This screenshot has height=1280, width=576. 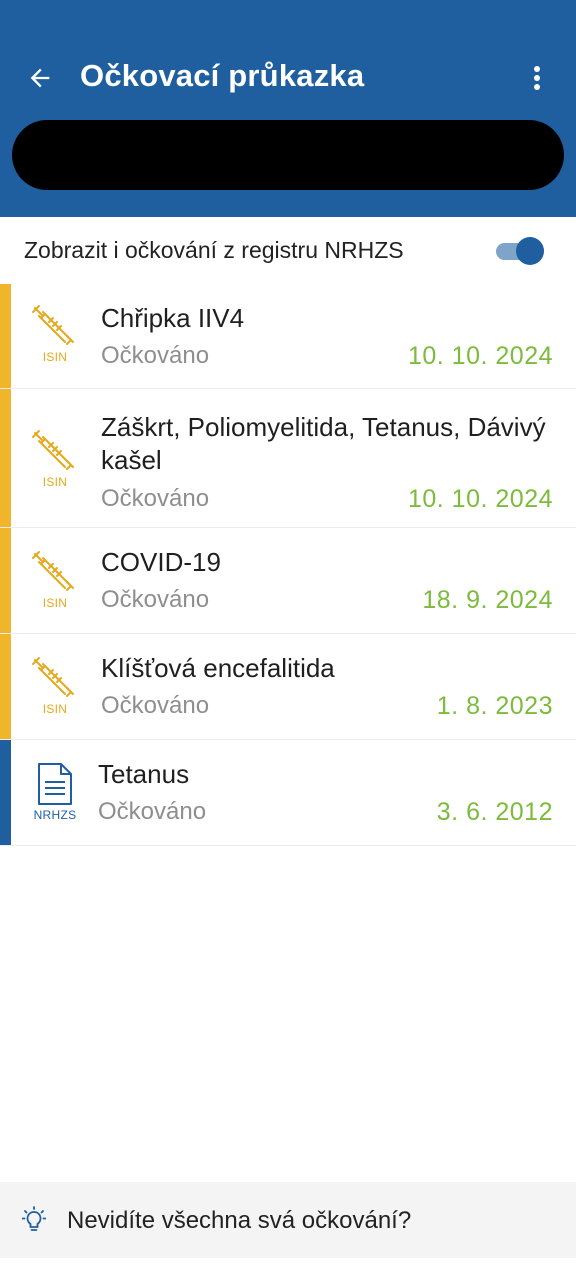 I want to click on arrow-left-icon, so click(x=40, y=78).